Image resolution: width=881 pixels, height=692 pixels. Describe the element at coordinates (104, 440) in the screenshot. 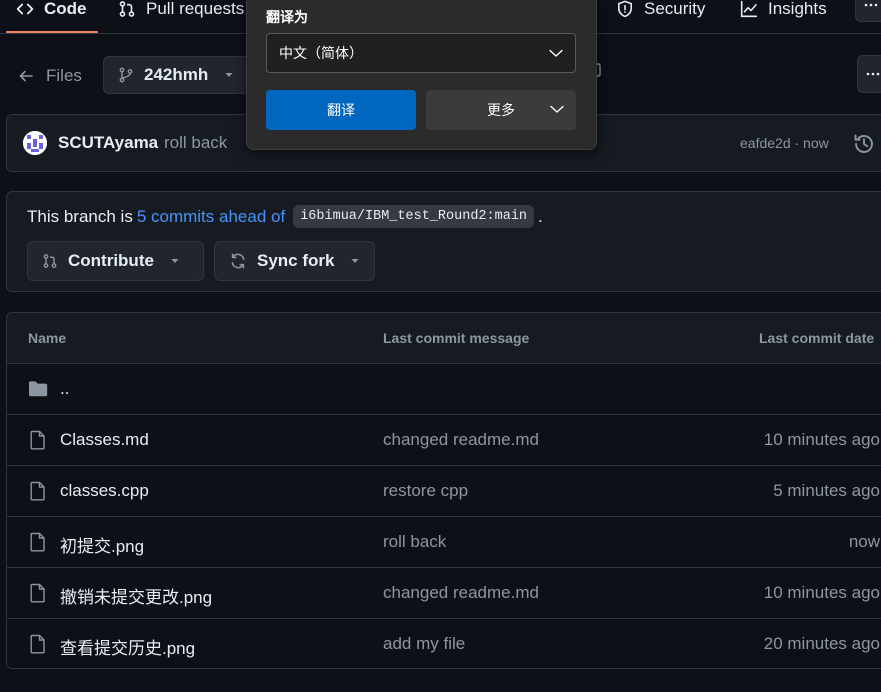

I see `file-name: Classes.md` at that location.